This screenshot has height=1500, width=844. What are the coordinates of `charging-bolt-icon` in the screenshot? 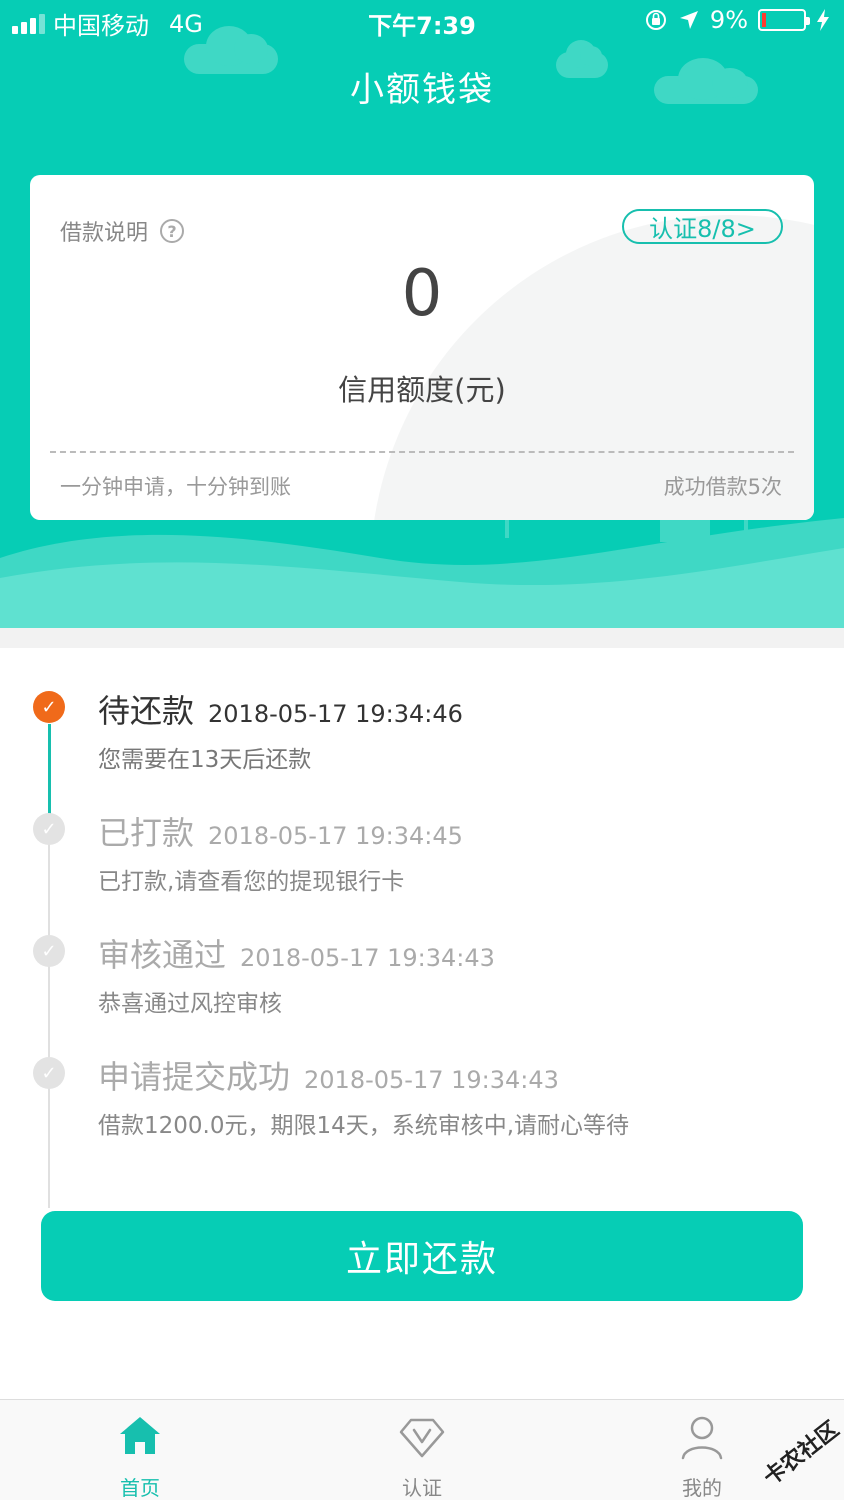 It's located at (823, 20).